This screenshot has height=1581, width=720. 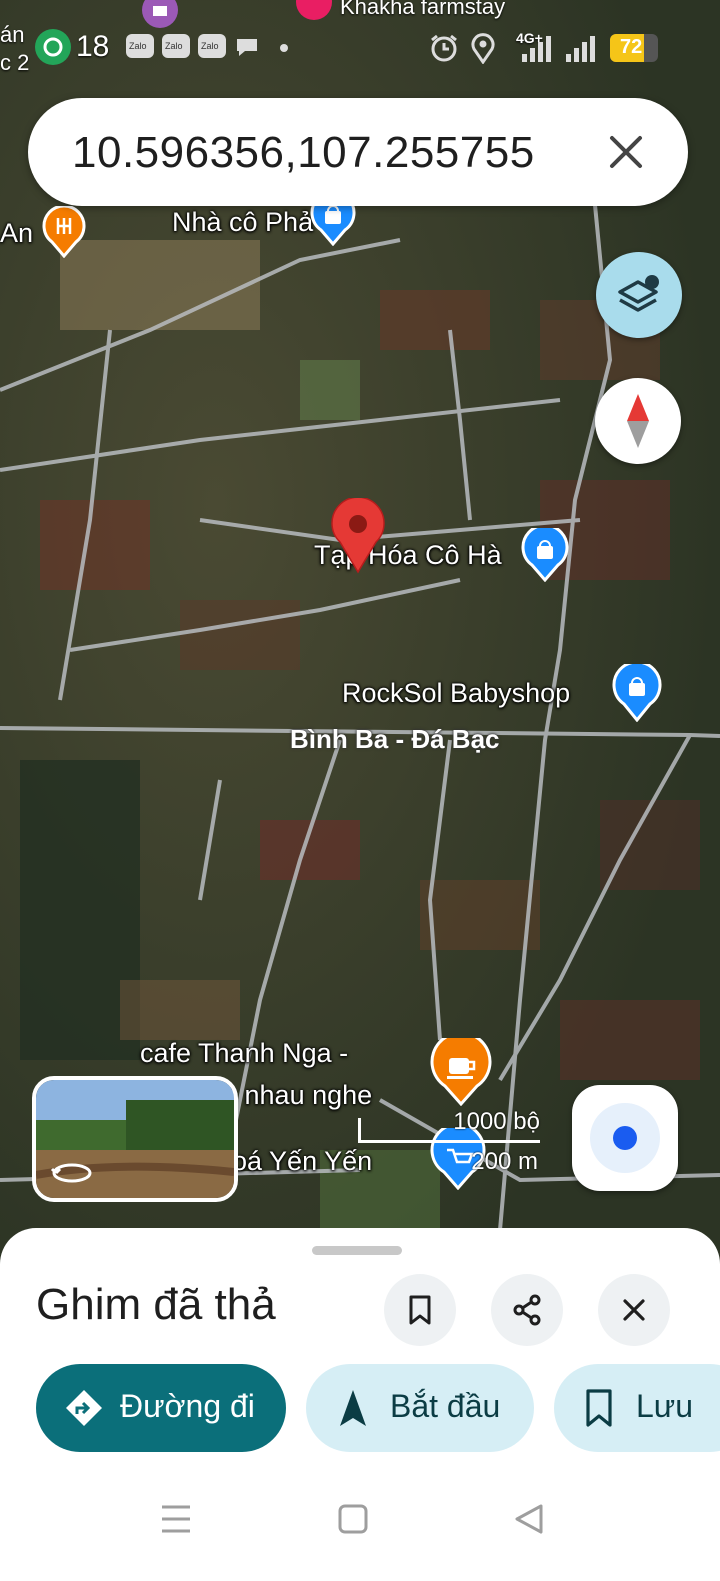 I want to click on scale-feet: 1000 bộ, so click(x=496, y=1121).